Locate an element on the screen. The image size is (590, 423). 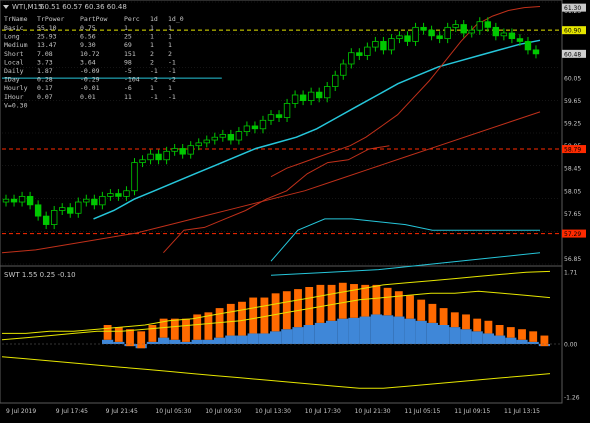
info-table-cell: 3.73 is located at coordinates (45, 62).